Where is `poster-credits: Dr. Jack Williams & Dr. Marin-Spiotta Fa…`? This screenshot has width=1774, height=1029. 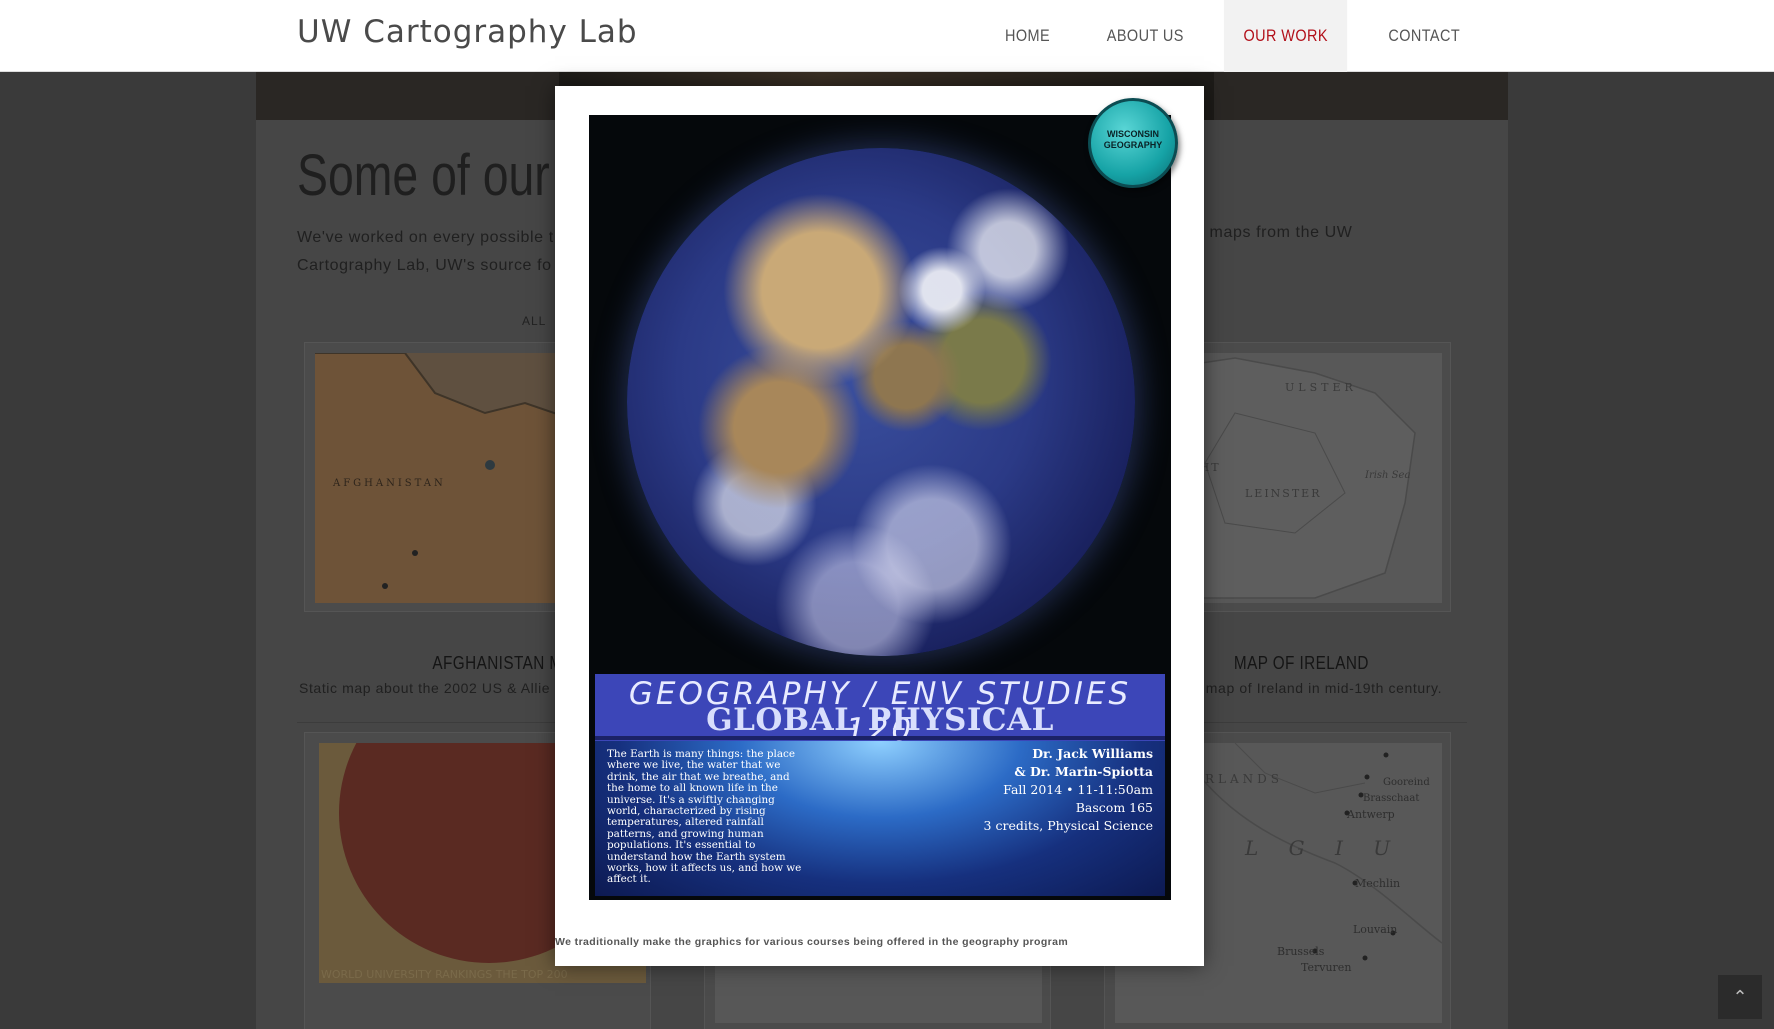 poster-credits: Dr. Jack Williams & Dr. Marin-Spiotta Fa… is located at coordinates (1068, 790).